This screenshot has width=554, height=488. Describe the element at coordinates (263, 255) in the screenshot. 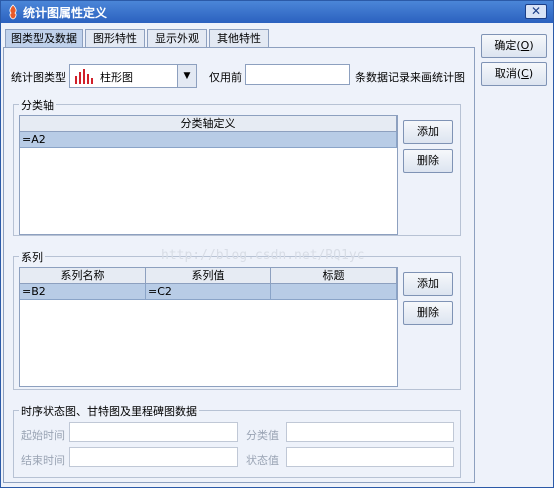

I see `watermark: http://blog.csdn.net/RQ1yc` at that location.